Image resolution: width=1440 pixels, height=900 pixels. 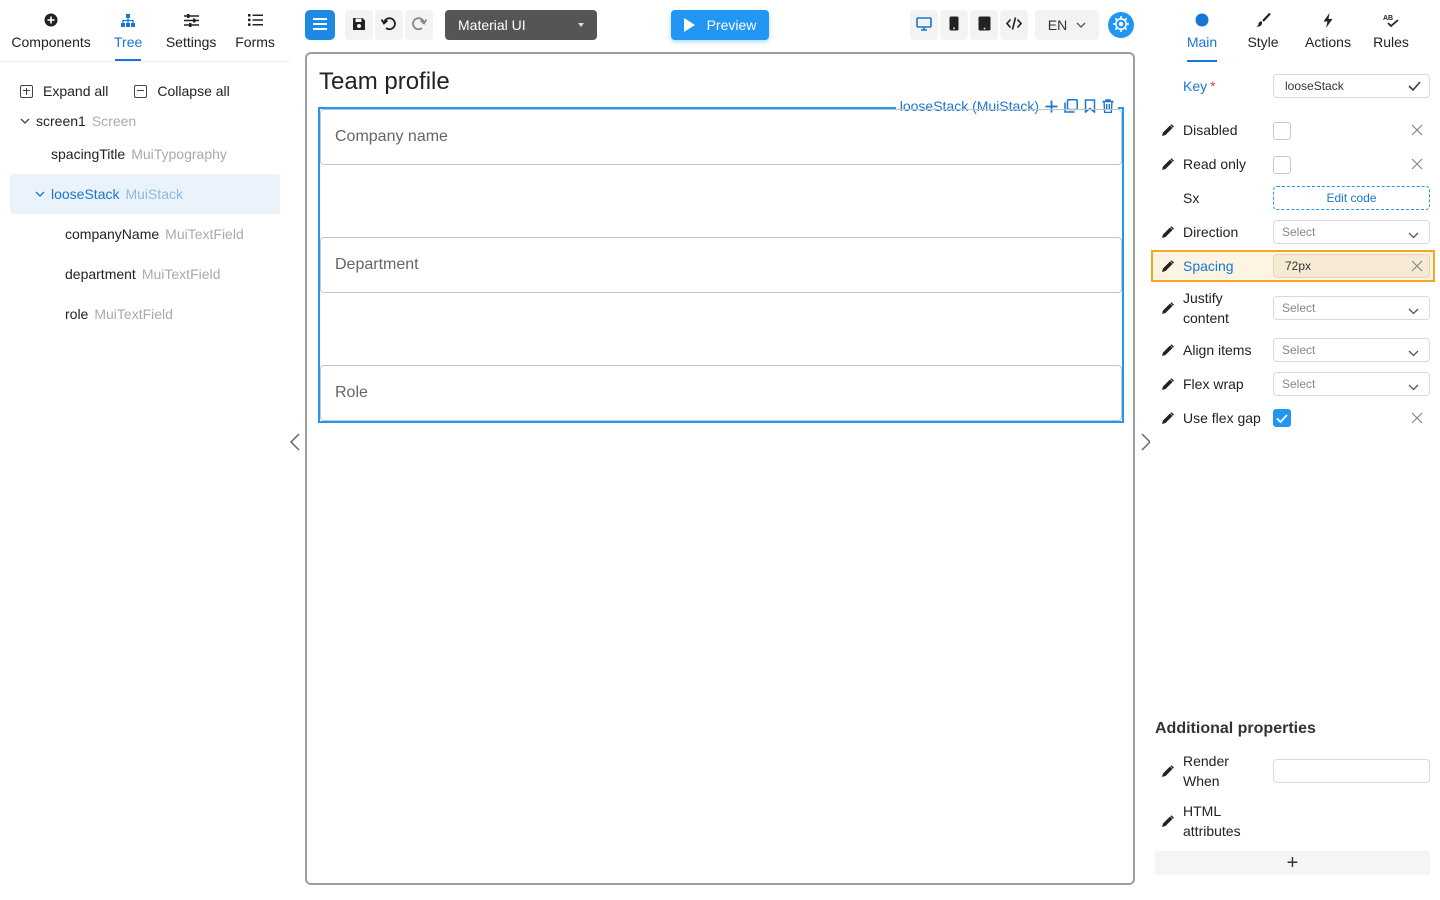 I want to click on expand-all-button: Expand all, so click(x=64, y=91).